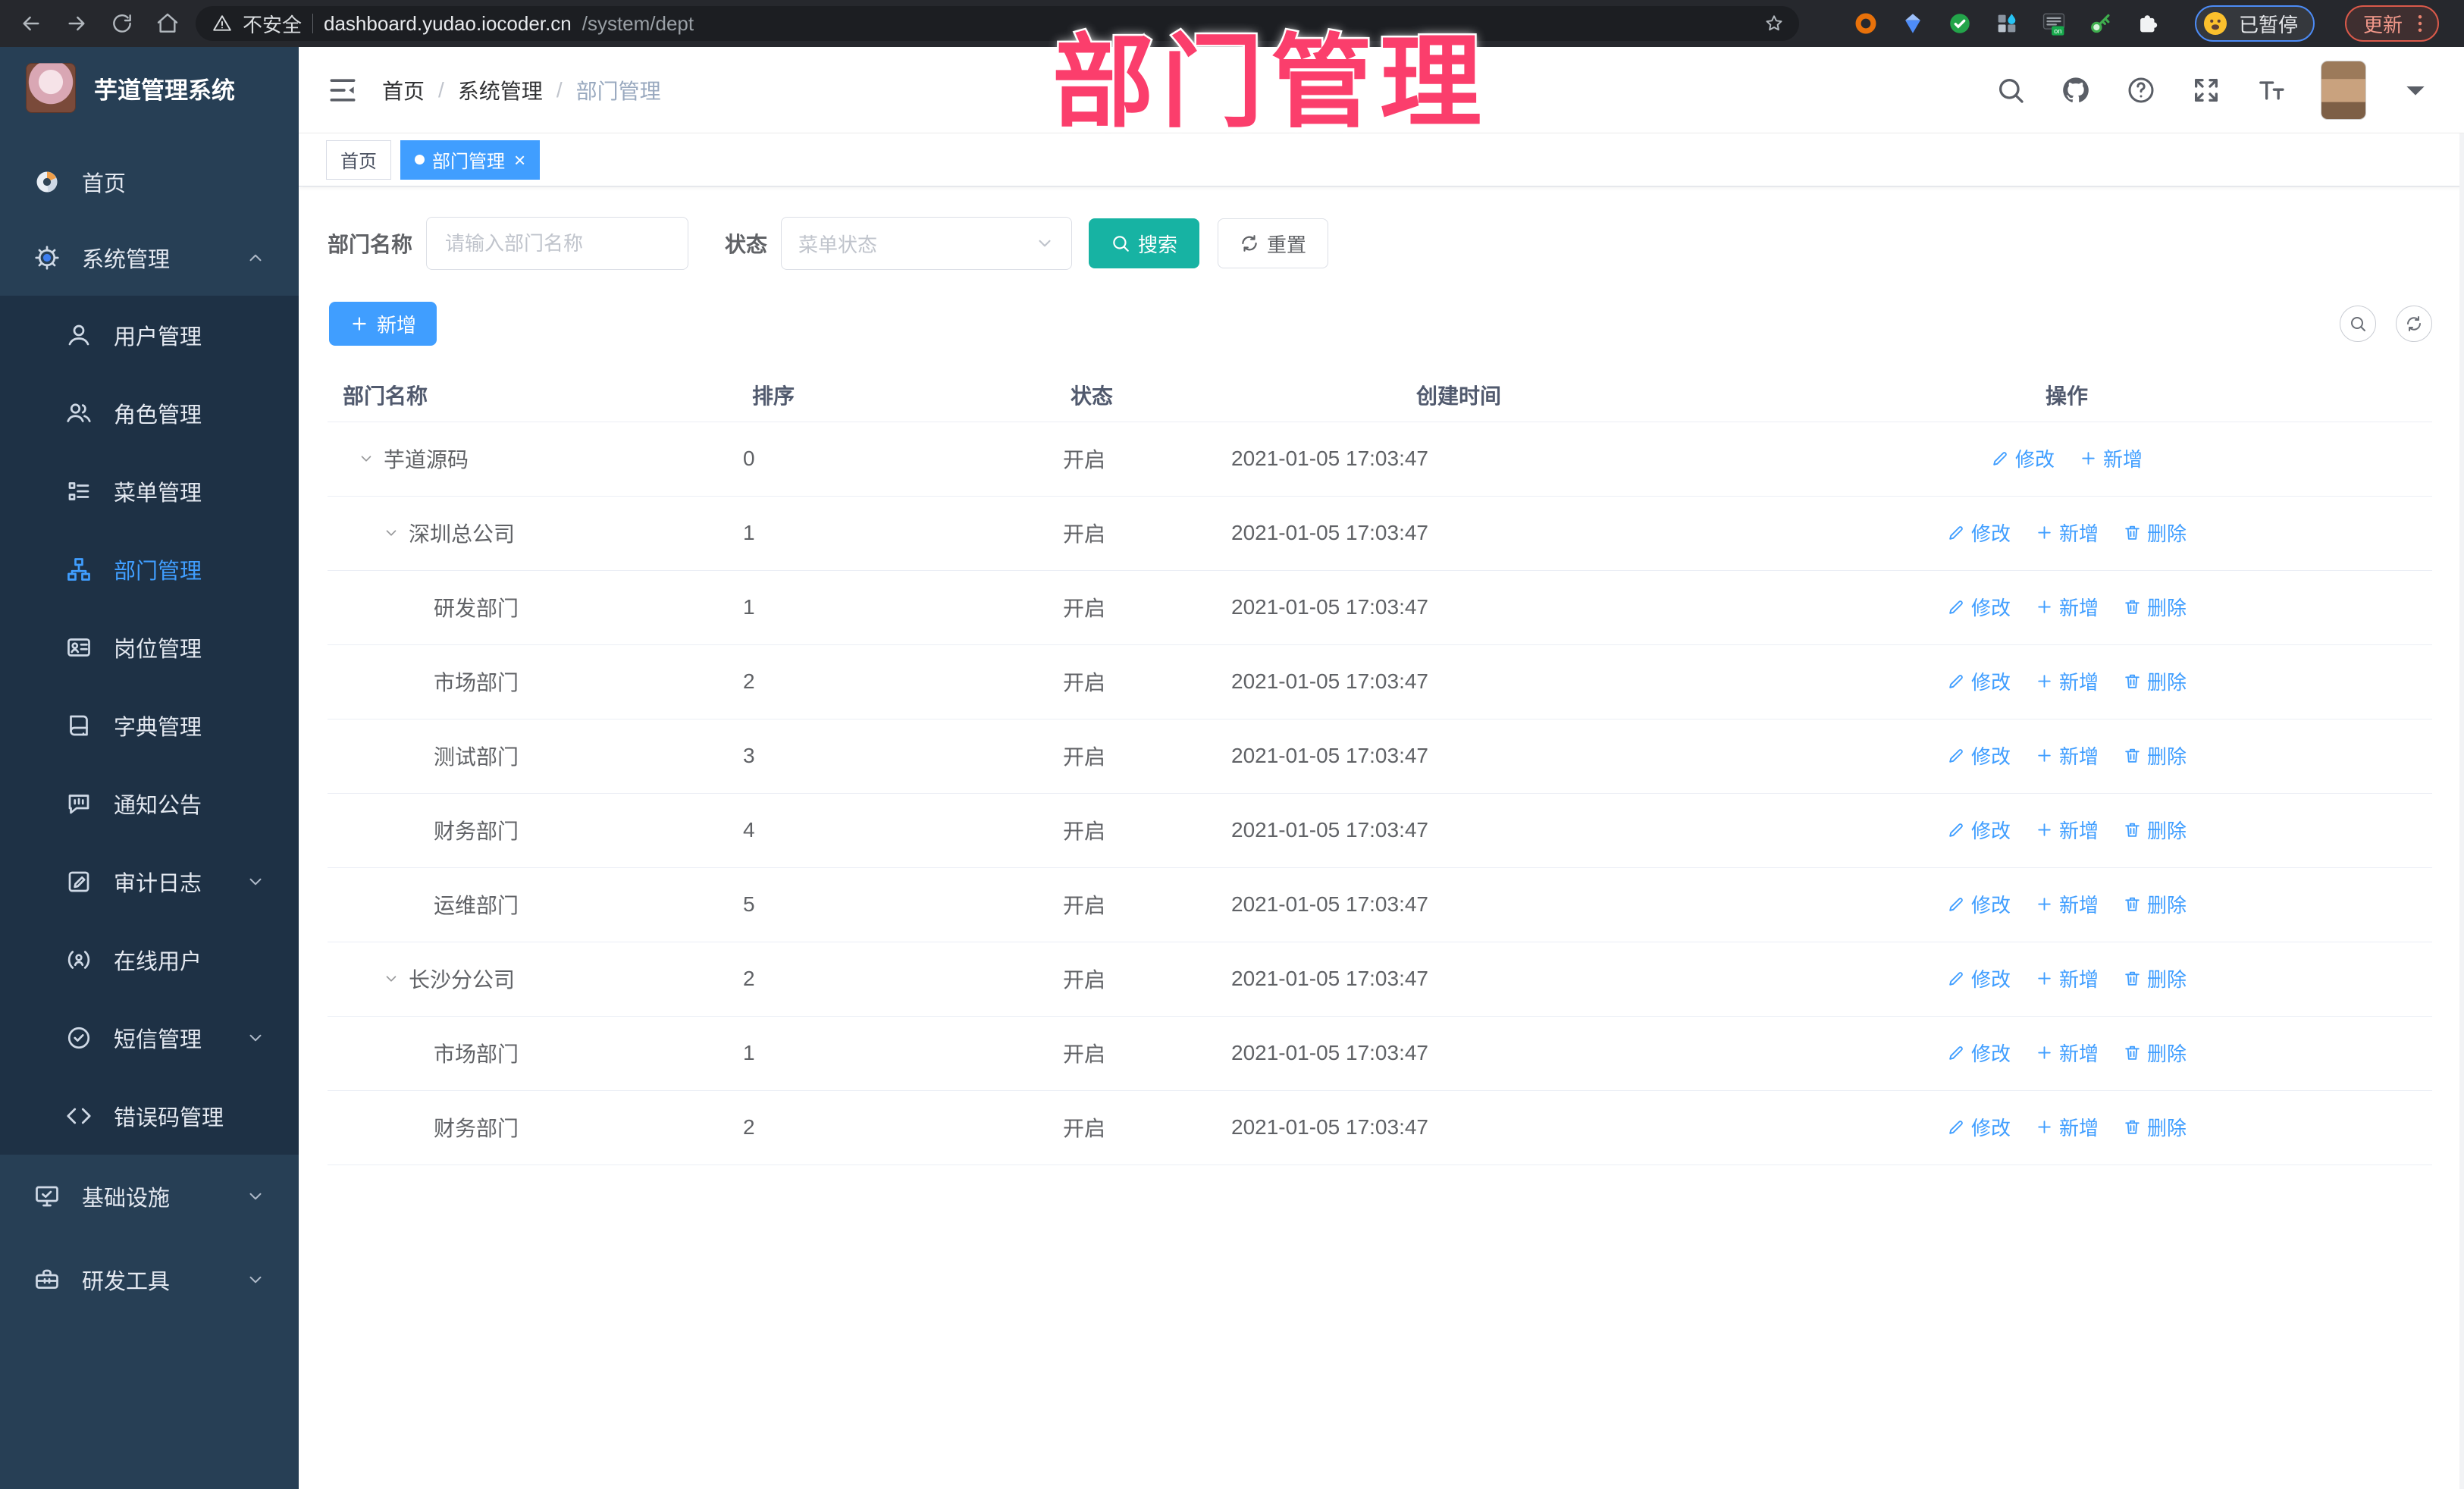  Describe the element at coordinates (150, 182) in the screenshot. I see `sidebar-item-dashboard: 首页` at that location.